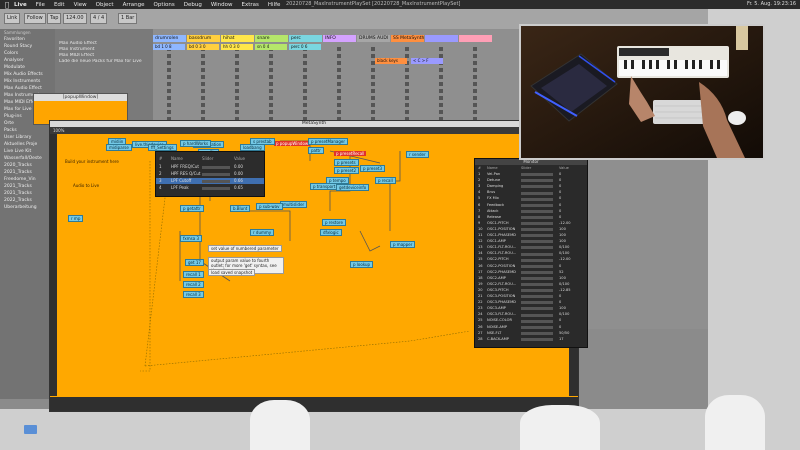 The height and width of the screenshot is (450, 800). What do you see at coordinates (75, 18) in the screenshot?
I see `tempo-field: 124.00` at bounding box center [75, 18].